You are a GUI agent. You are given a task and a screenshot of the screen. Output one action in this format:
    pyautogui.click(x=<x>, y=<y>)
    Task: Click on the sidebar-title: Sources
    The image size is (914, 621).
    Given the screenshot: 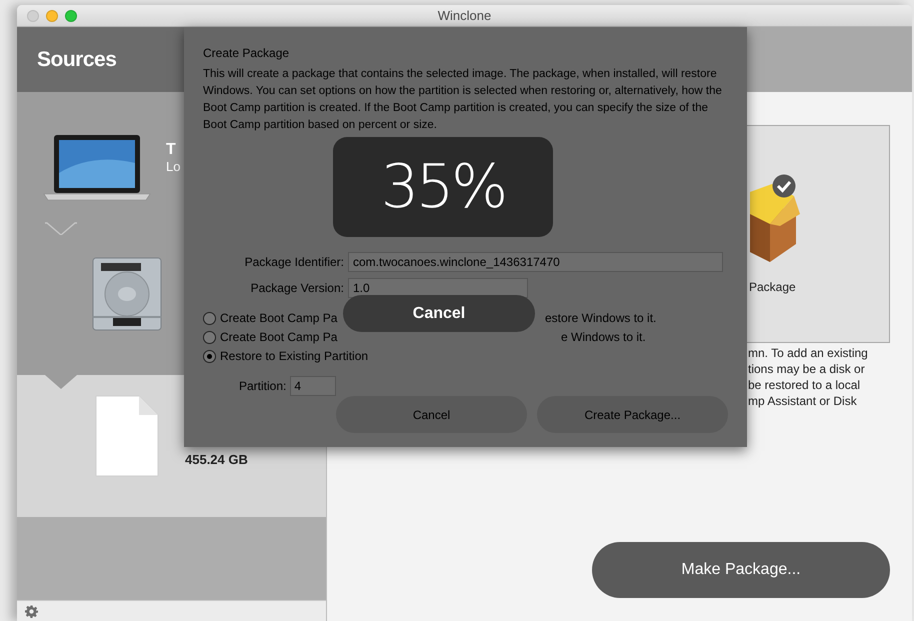 What is the action you would take?
    pyautogui.click(x=76, y=59)
    